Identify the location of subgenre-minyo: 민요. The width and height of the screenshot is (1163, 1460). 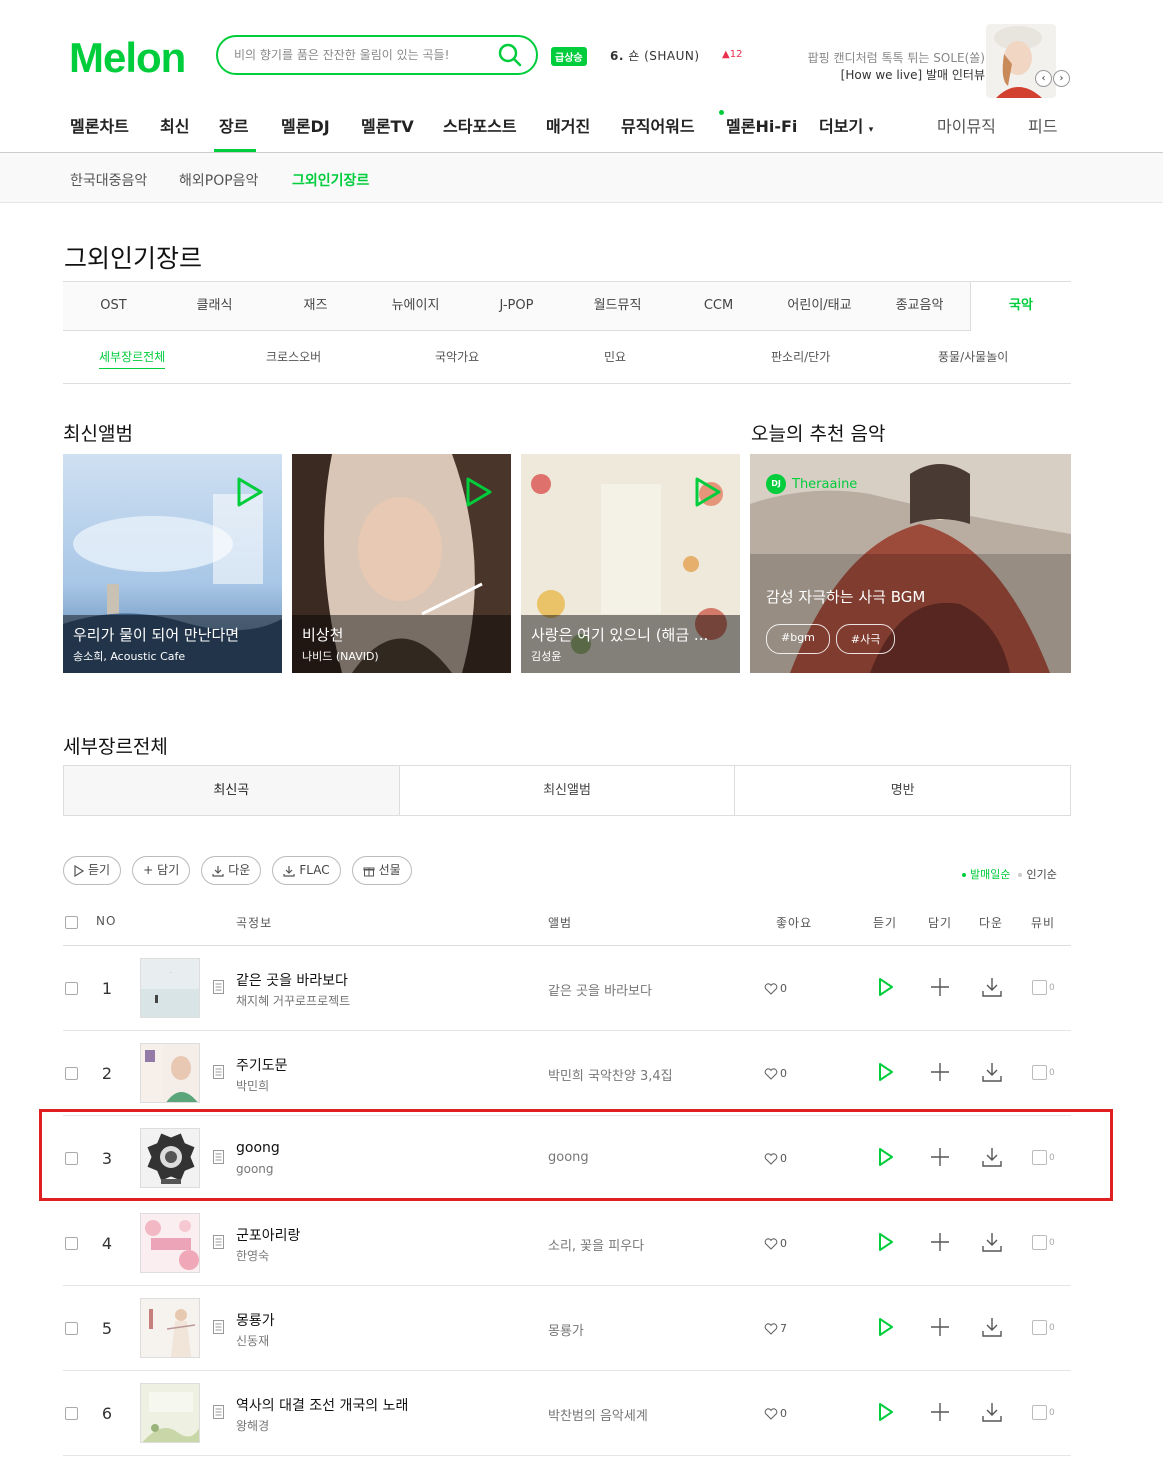
(615, 356).